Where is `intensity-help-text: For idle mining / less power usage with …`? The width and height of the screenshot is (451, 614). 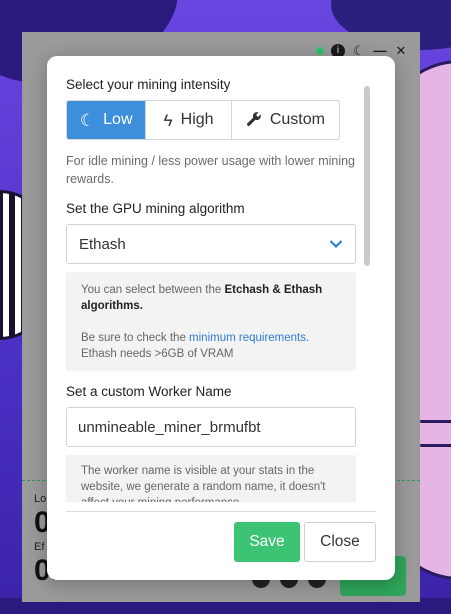
intensity-help-text: For idle mining / less power usage with … is located at coordinates (211, 170).